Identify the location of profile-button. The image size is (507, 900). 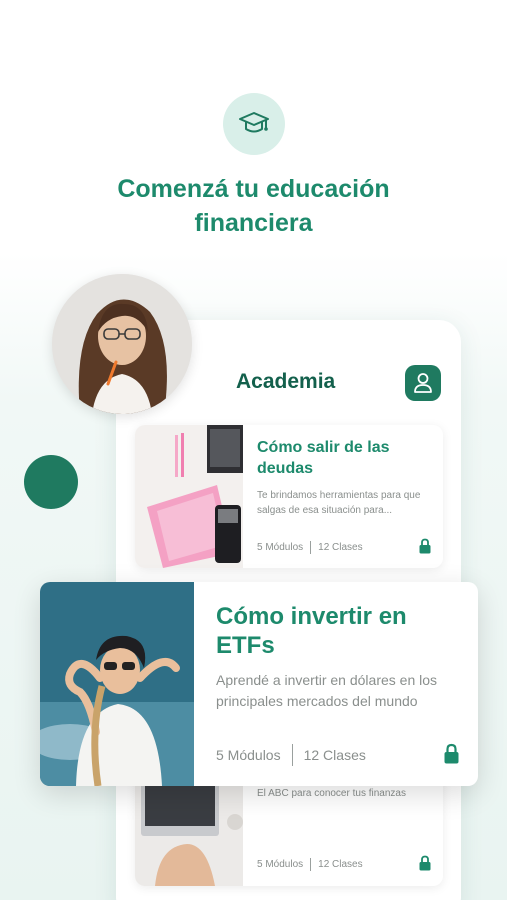
(423, 383).